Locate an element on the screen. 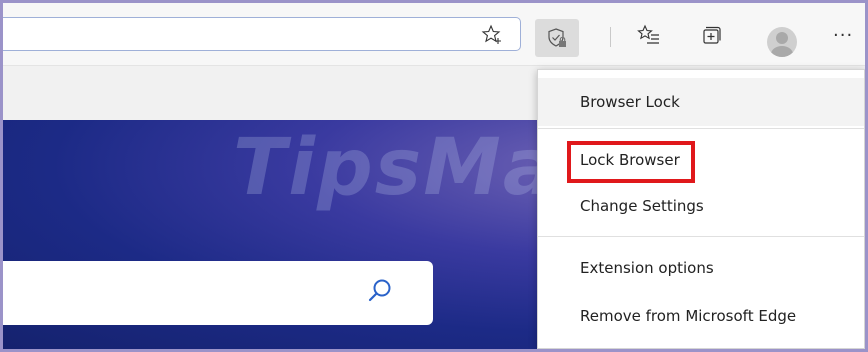 The image size is (868, 352). search-icon is located at coordinates (380, 291).